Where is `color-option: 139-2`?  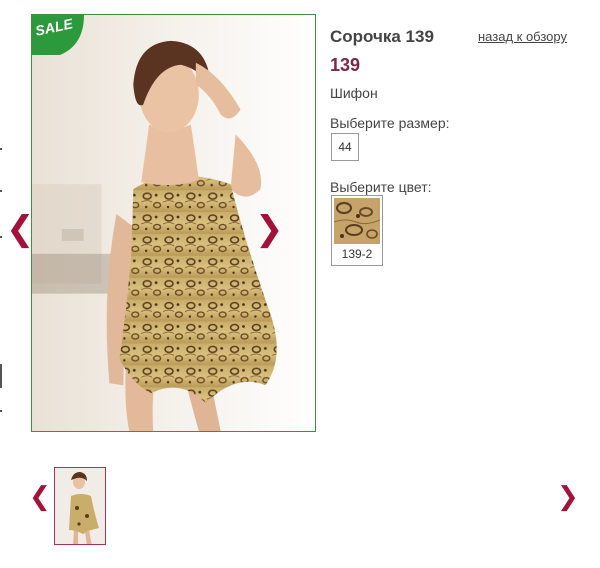
color-option: 139-2 is located at coordinates (357, 230).